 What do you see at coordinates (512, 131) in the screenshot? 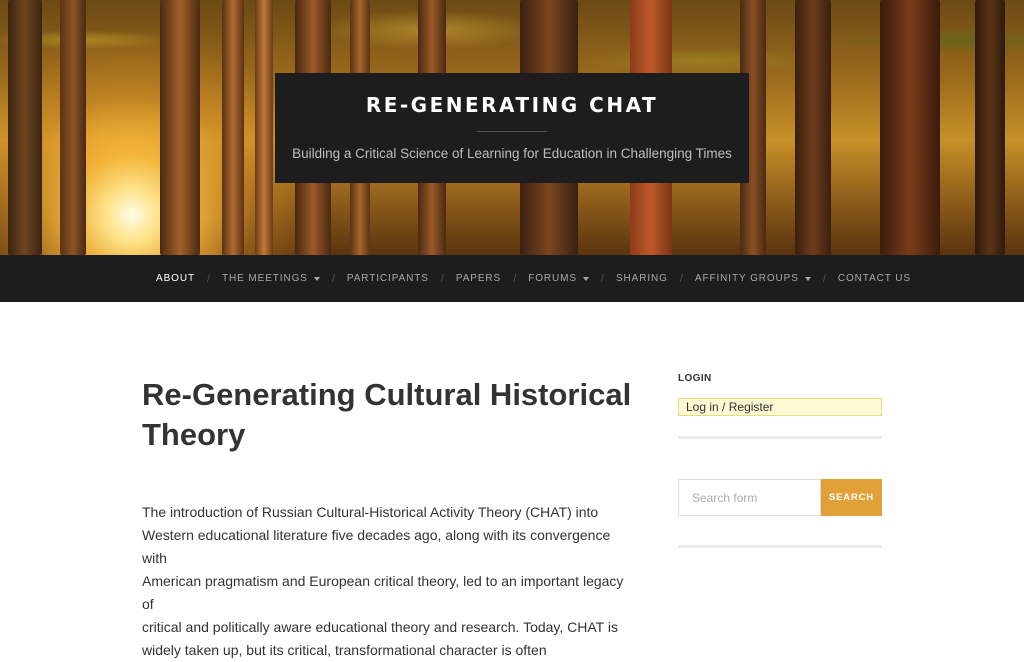
I see `title-divider` at bounding box center [512, 131].